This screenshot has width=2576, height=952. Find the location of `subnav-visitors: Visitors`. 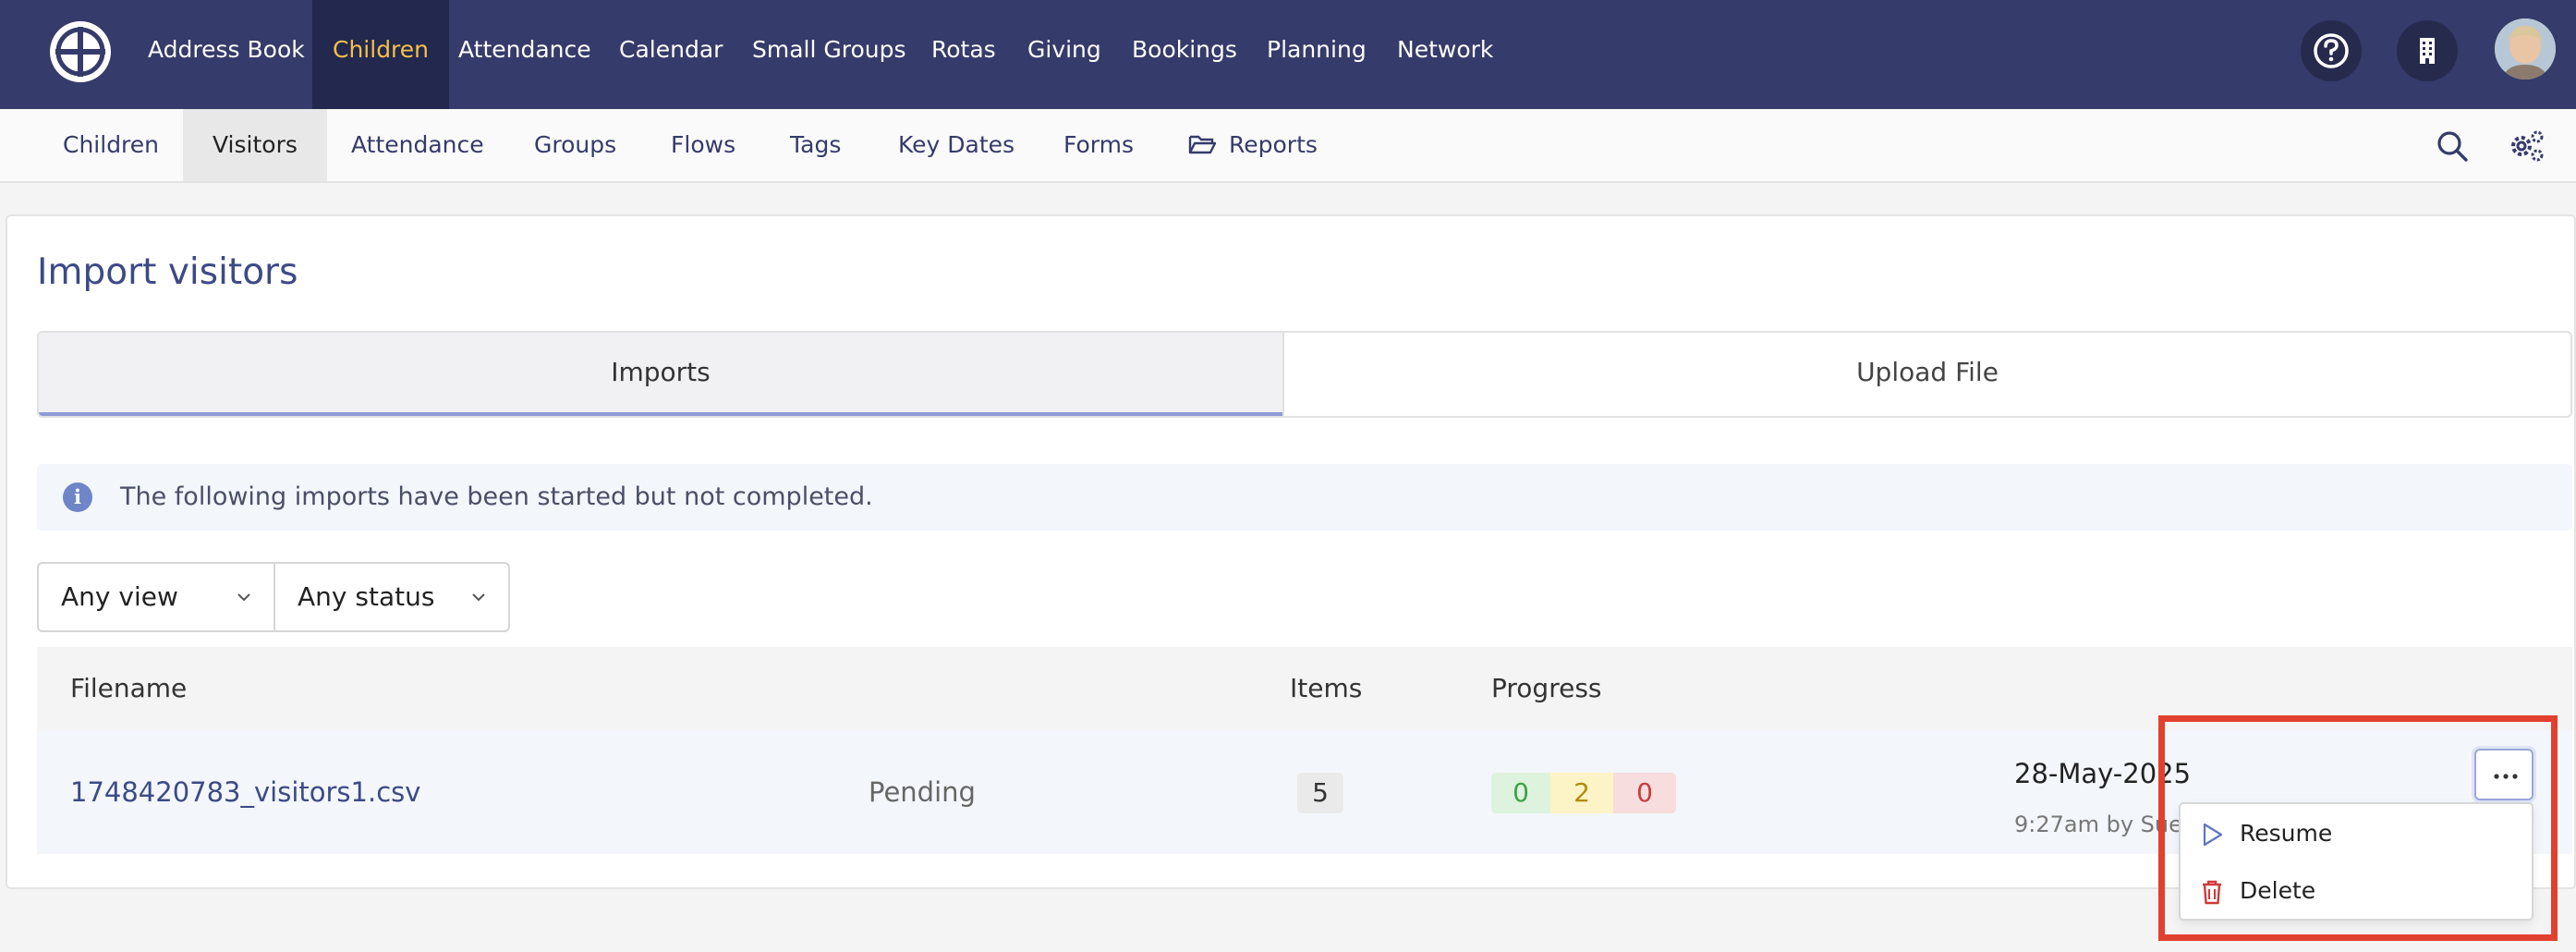

subnav-visitors: Visitors is located at coordinates (255, 145).